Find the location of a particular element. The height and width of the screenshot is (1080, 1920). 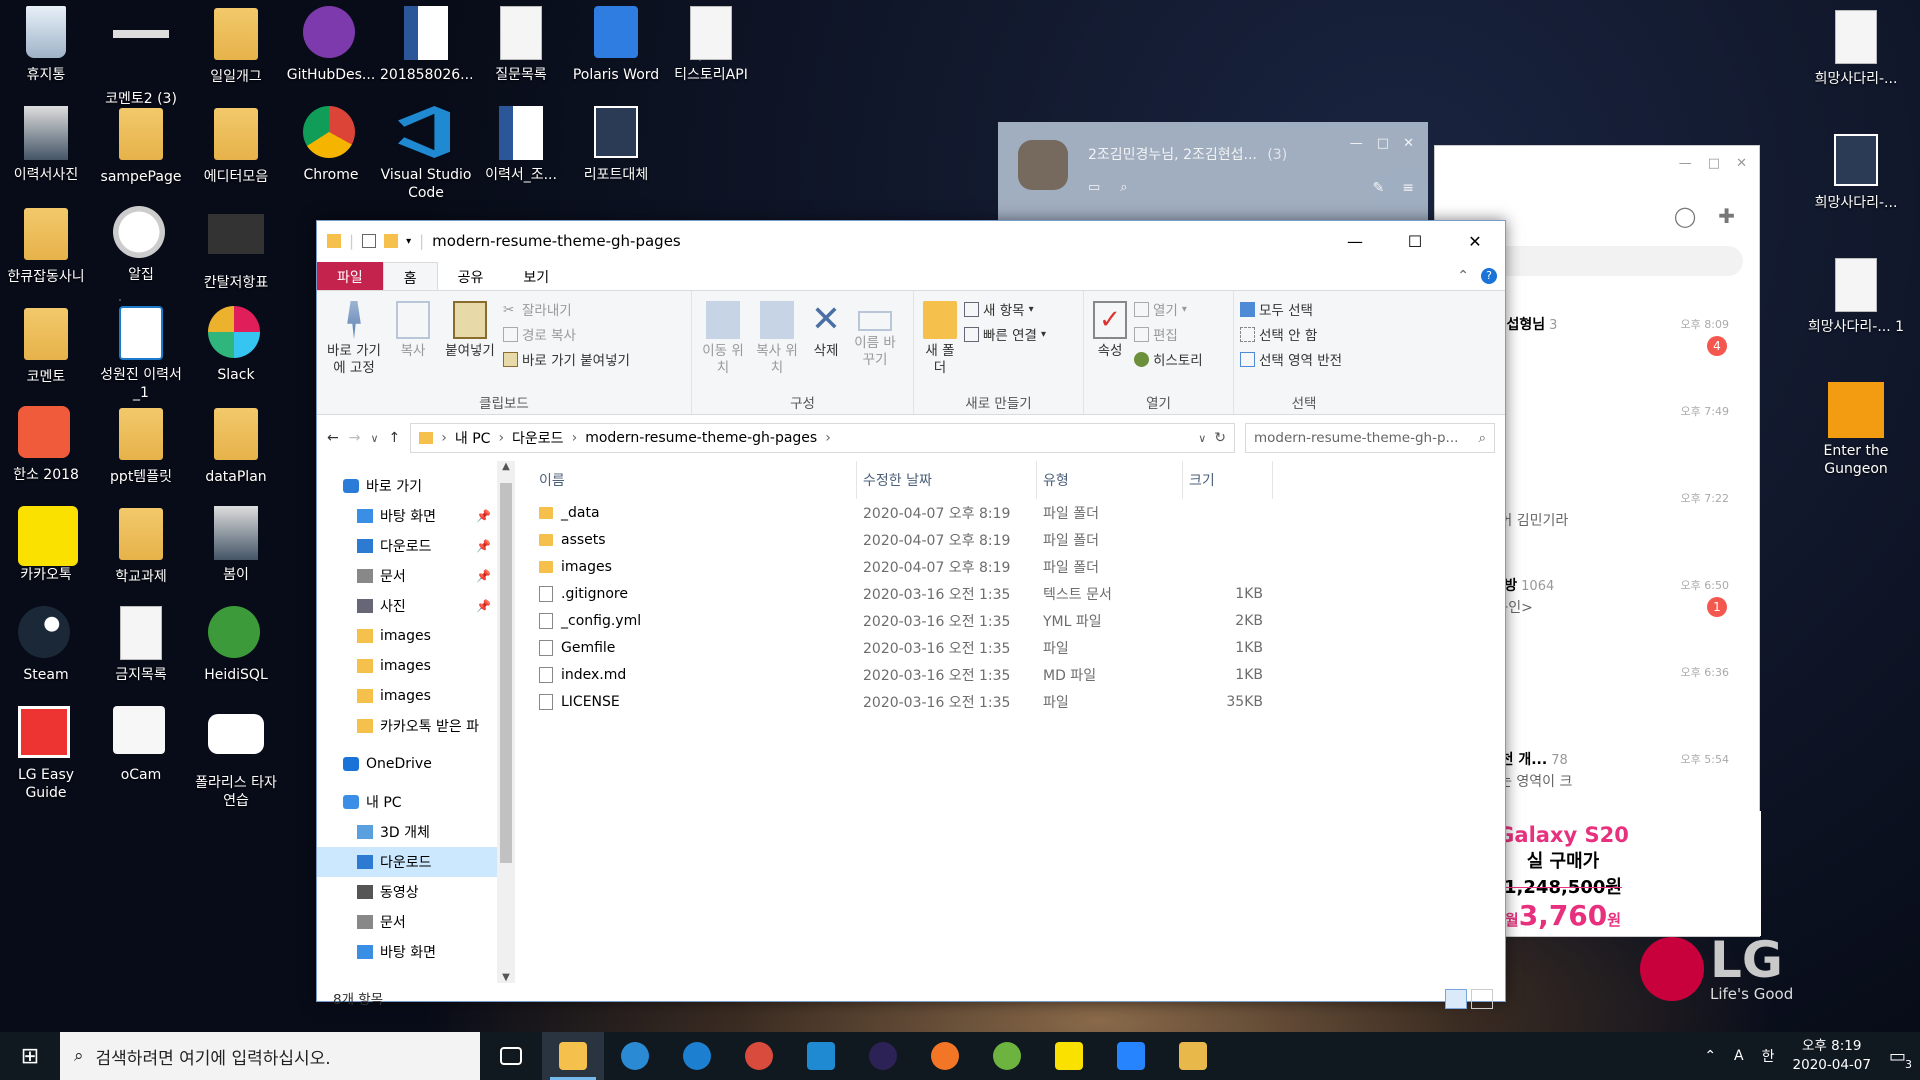

open-chat-icon: ◯ is located at coordinates (1685, 216).